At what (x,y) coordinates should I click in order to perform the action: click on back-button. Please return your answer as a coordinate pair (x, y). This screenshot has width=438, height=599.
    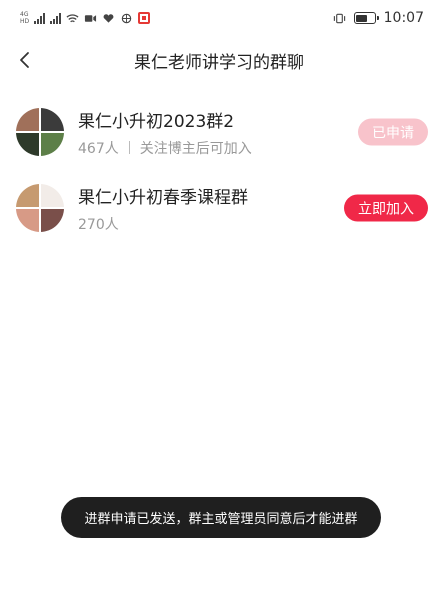
    Looking at the image, I should click on (24, 60).